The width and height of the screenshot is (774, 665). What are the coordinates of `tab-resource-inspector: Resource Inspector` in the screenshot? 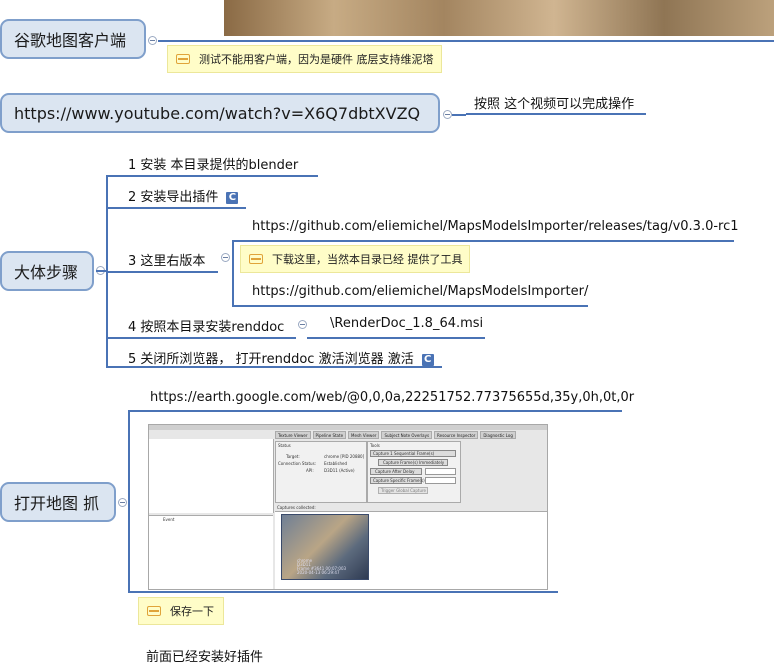 It's located at (456, 435).